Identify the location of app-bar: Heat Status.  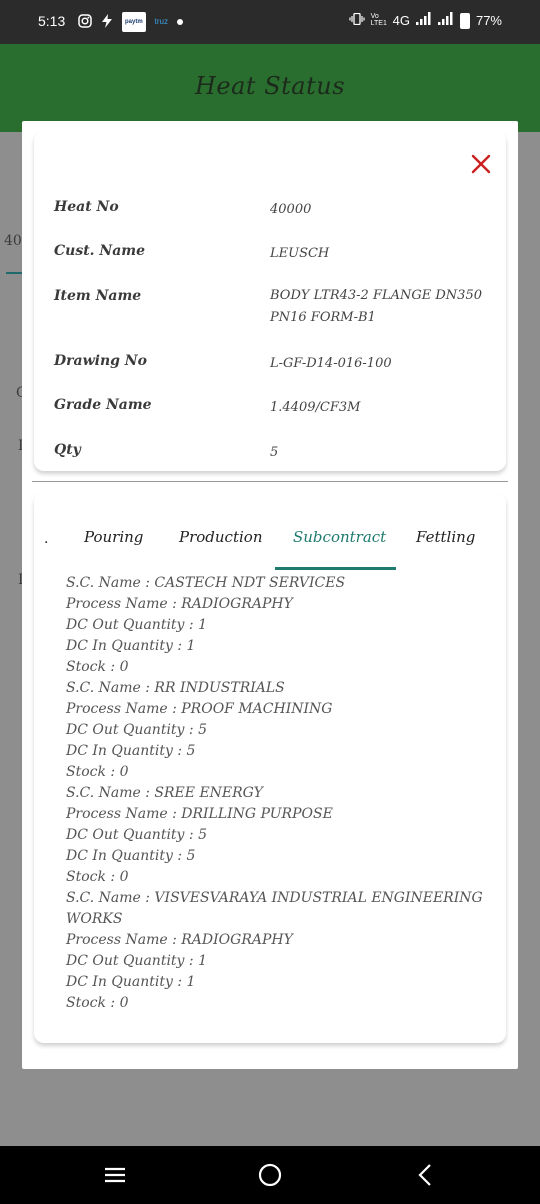
(270, 88).